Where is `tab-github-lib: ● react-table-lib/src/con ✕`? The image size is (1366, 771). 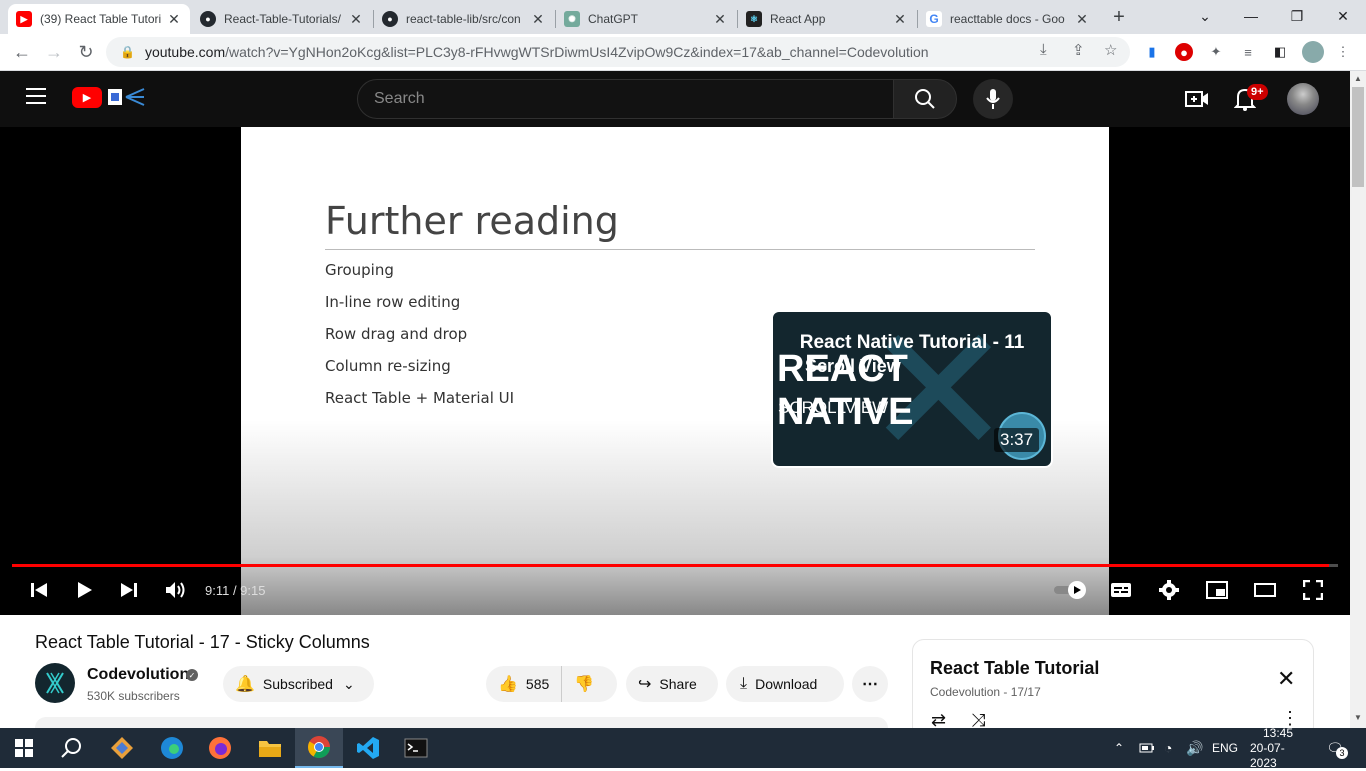 tab-github-lib: ● react-table-lib/src/con ✕ is located at coordinates (464, 19).